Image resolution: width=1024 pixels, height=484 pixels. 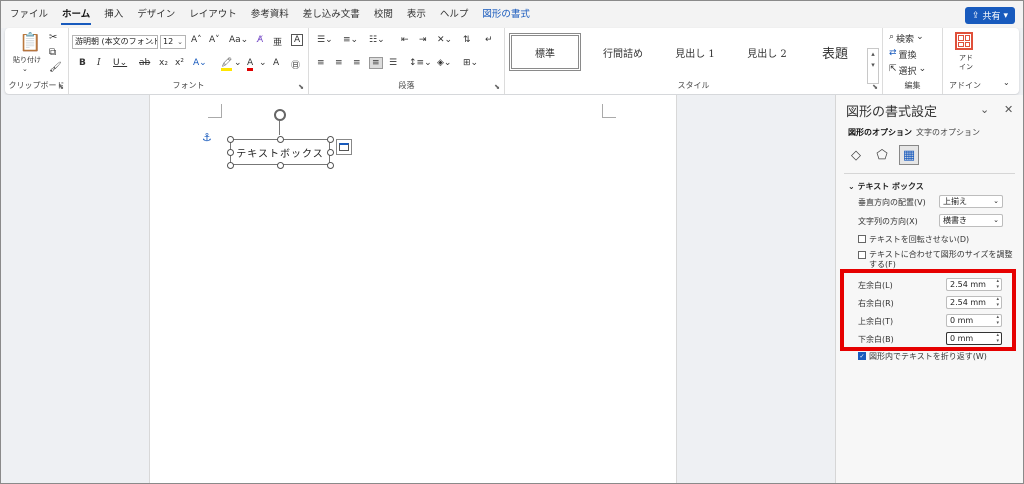 I want to click on effects-icon: ⬠, so click(x=882, y=155).